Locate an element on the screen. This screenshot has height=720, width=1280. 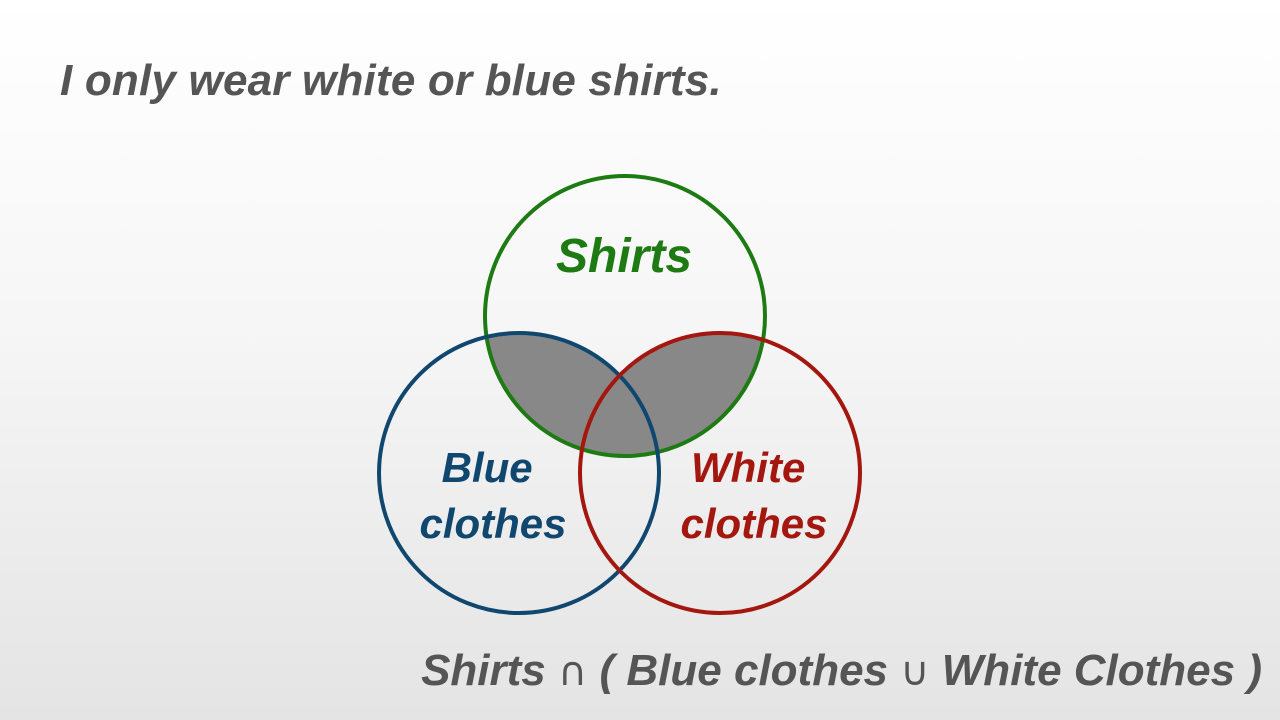
white-clothes-label: White clothes is located at coordinates (753, 495).